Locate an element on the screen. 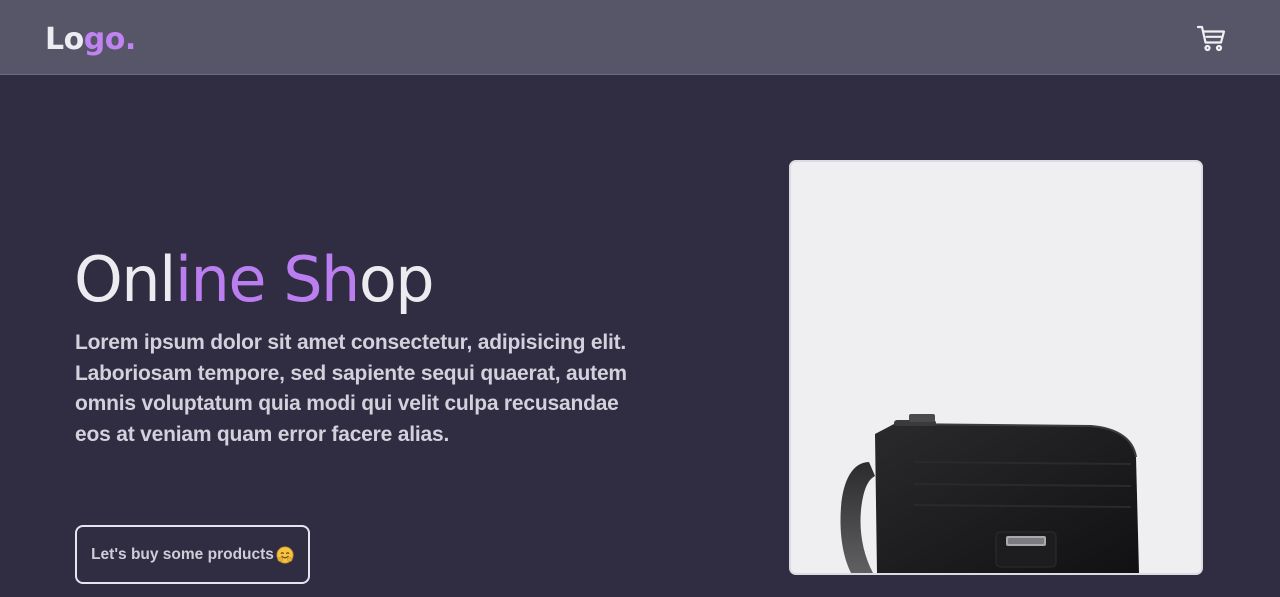 This screenshot has width=1280, height=597. hero-title-part-2: ine Sh is located at coordinates (267, 279).